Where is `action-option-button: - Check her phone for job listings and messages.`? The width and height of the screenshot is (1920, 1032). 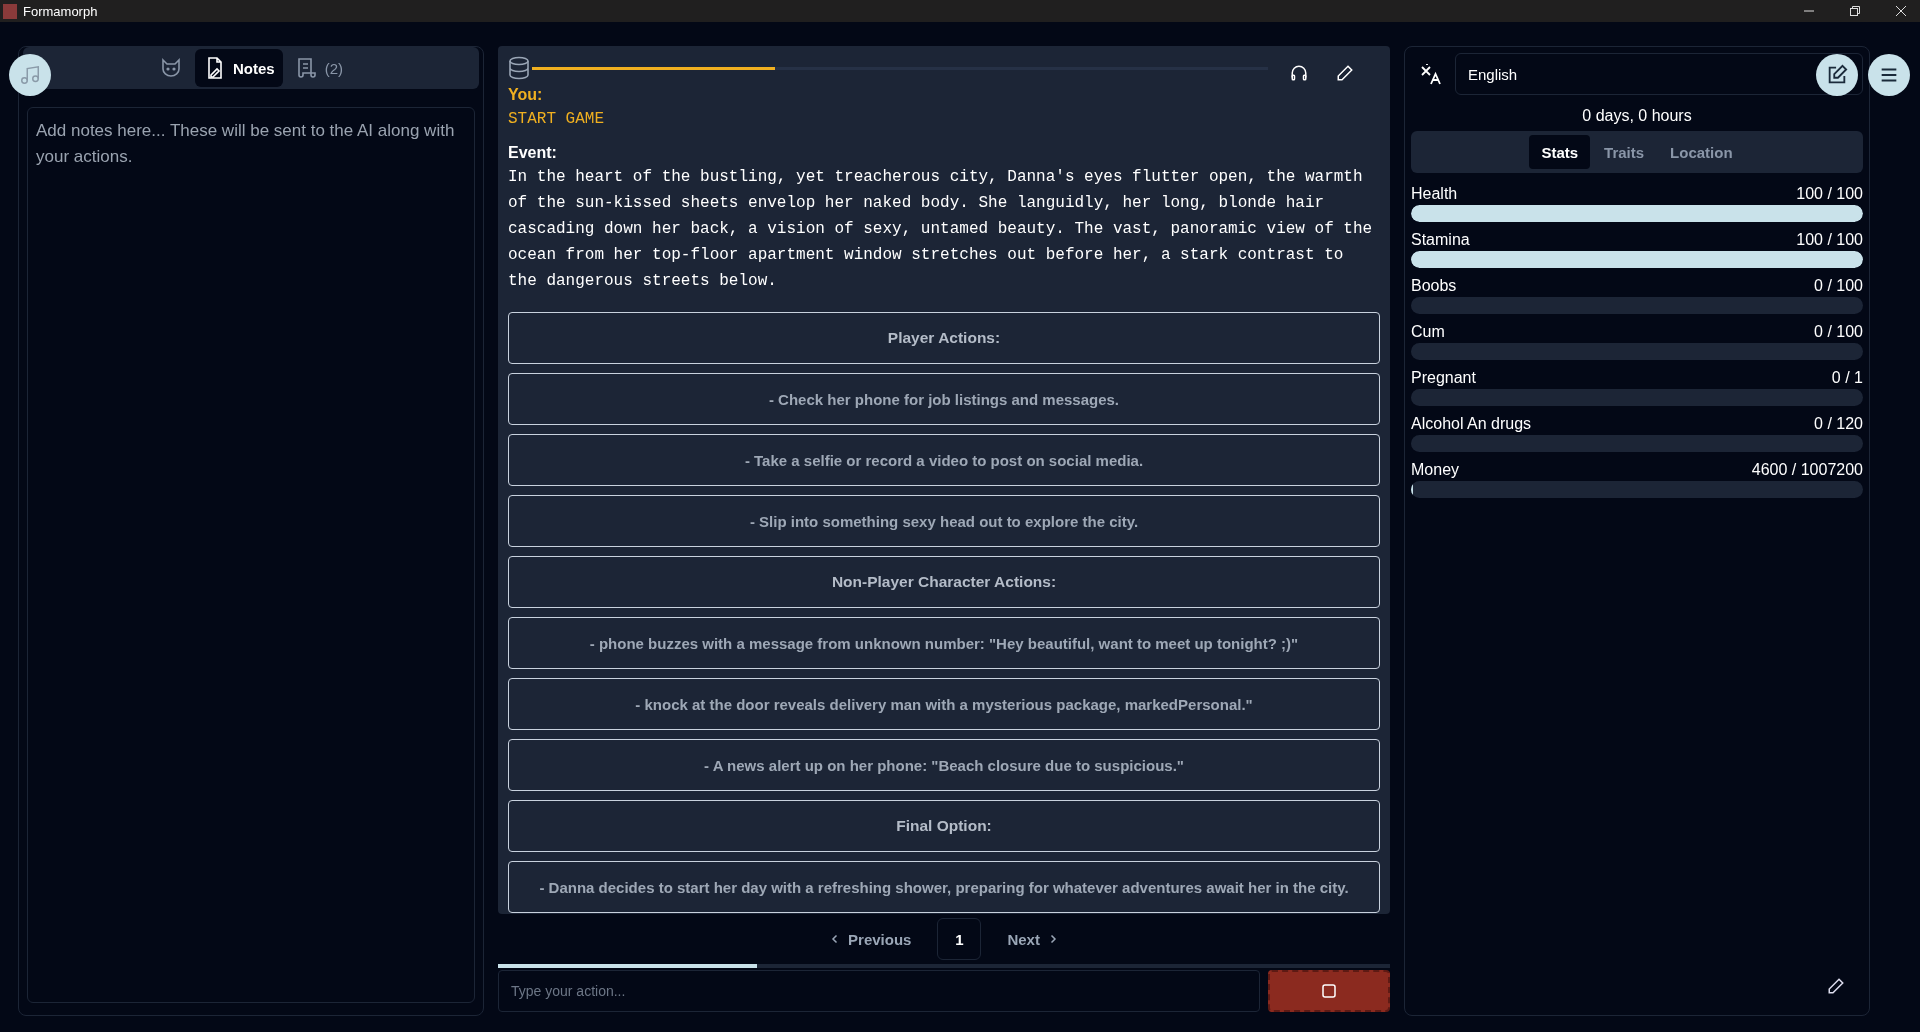 action-option-button: - Check her phone for job listings and messages. is located at coordinates (944, 399).